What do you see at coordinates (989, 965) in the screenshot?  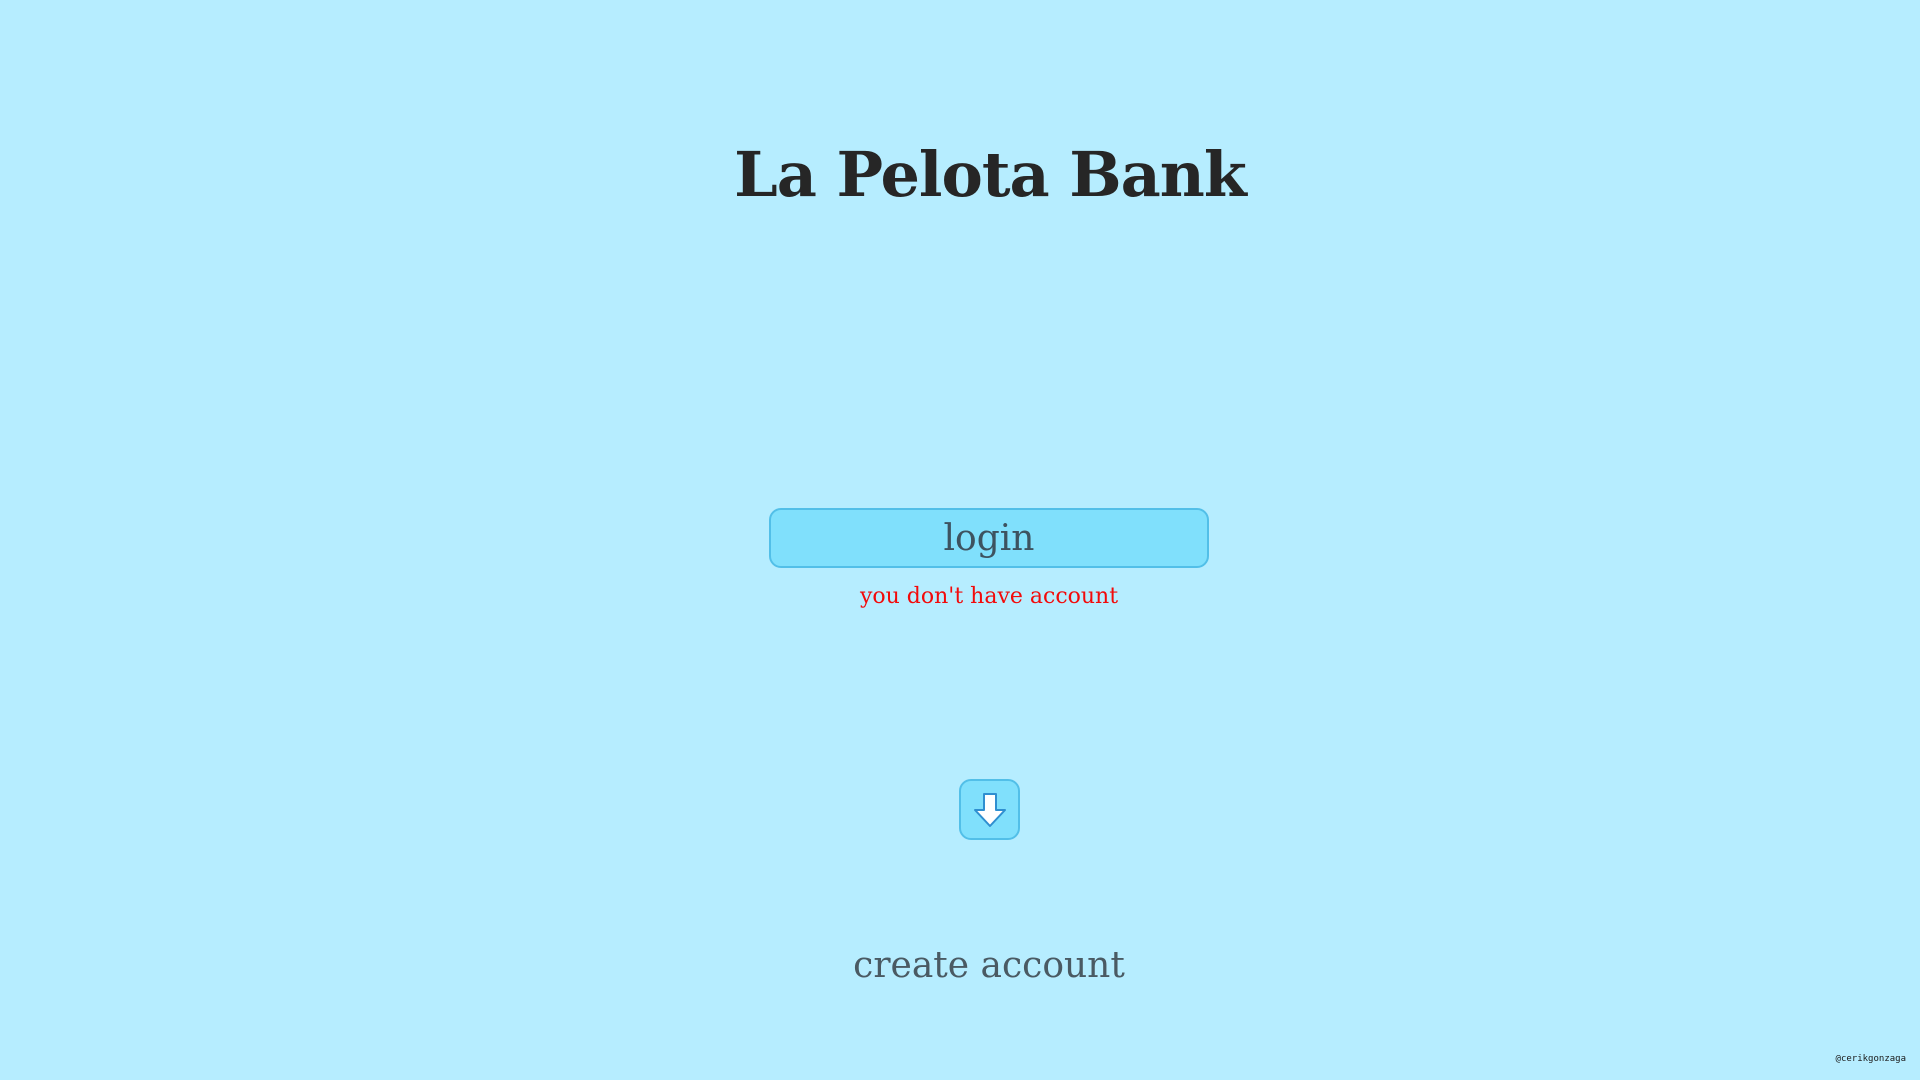 I see `create-account-link: create account` at bounding box center [989, 965].